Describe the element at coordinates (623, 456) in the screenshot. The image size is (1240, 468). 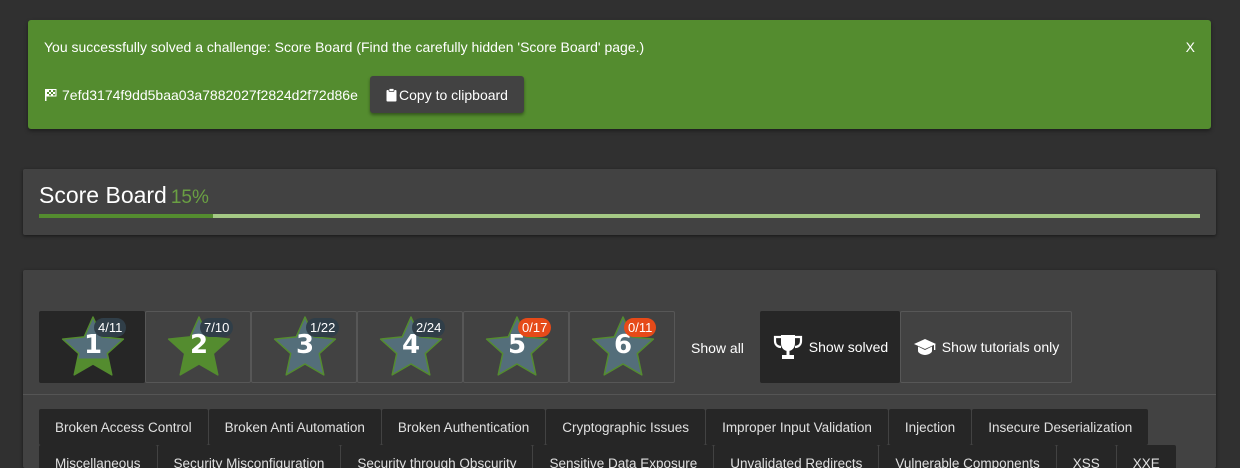
I see `category-filter-chip: Sensitive Data Exposure` at that location.